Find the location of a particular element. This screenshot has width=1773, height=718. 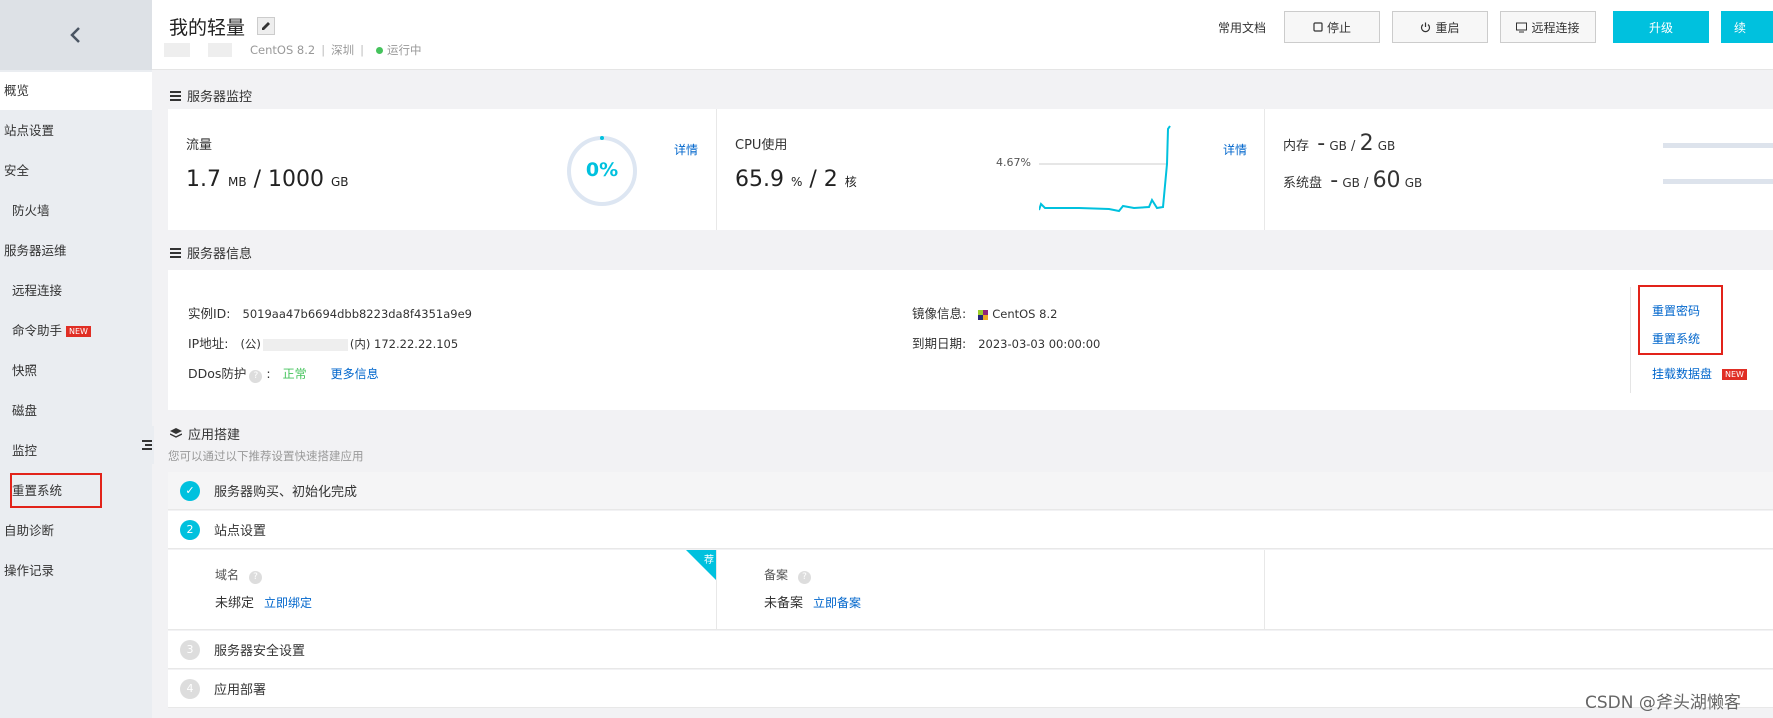

image-value: CentOS 8.2 is located at coordinates (1017, 314).